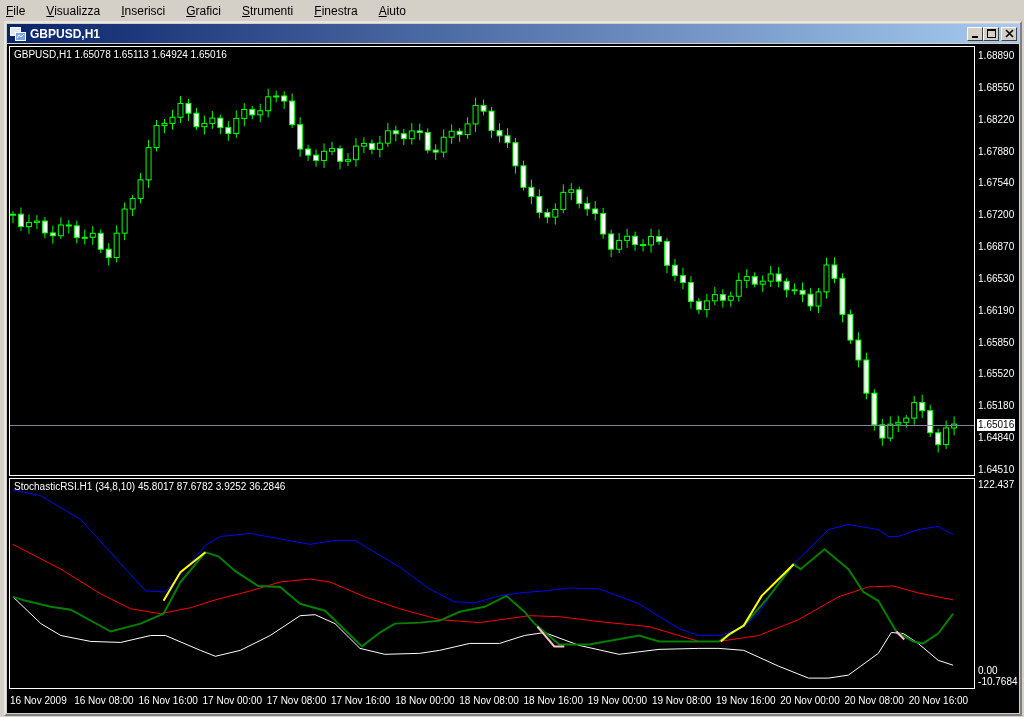 The image size is (1024, 717). I want to click on time-label: 18 Nov 16:00, so click(553, 700).